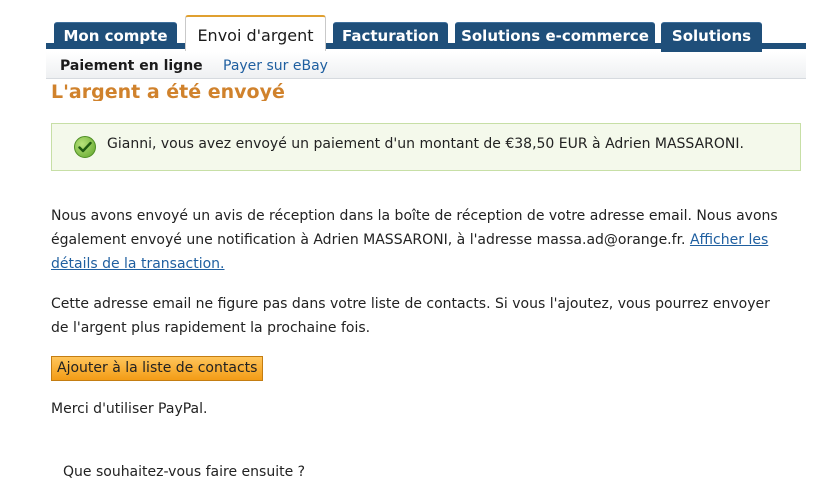 The width and height of the screenshot is (827, 488). What do you see at coordinates (168, 92) in the screenshot?
I see `page-title-text: L'argent a été envoyé` at bounding box center [168, 92].